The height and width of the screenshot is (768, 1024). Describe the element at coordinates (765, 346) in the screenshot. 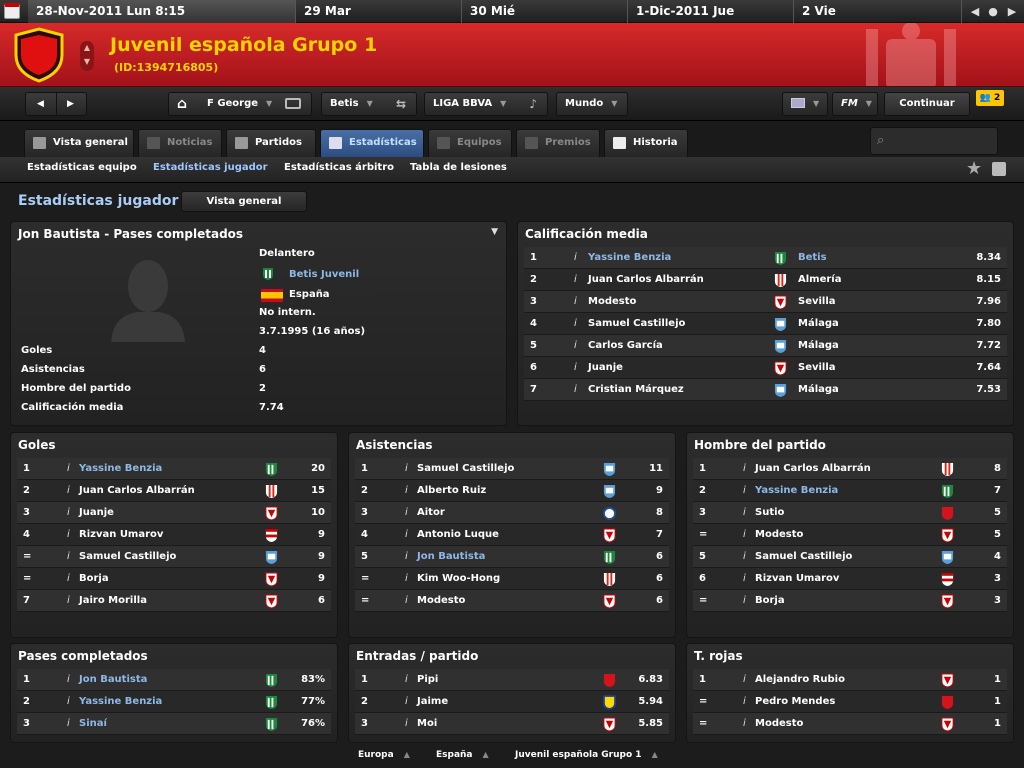

I see `table-row: 5 i Carlos García Málaga 7.72` at that location.